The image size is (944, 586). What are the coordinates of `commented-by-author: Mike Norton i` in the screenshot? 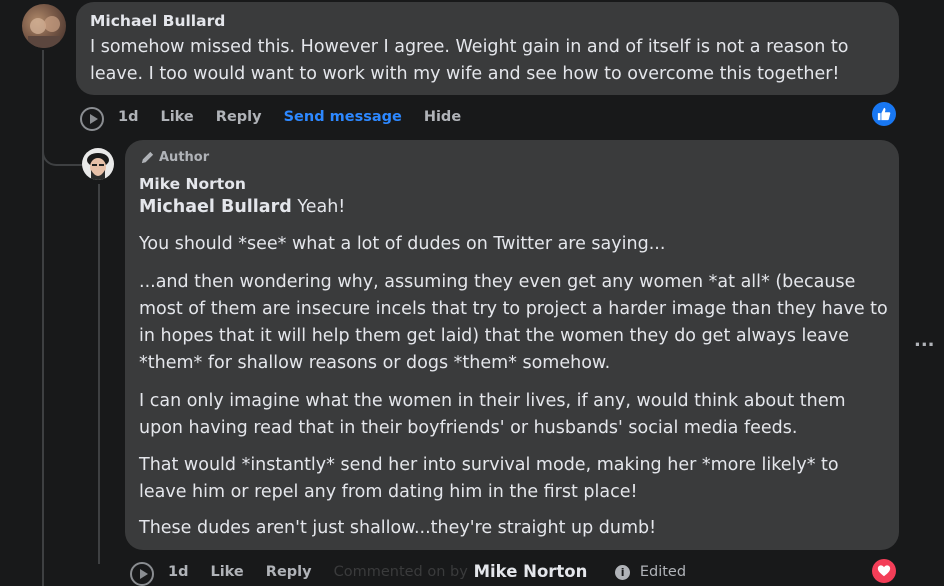 It's located at (563, 571).